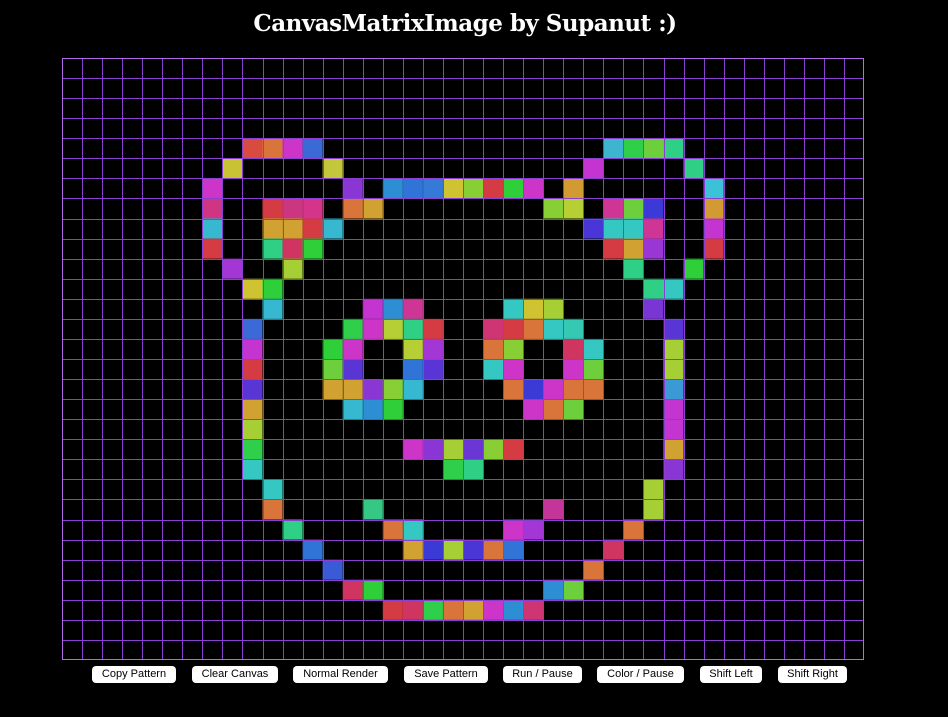 The height and width of the screenshot is (717, 948). What do you see at coordinates (446, 674) in the screenshot?
I see `save-pattern-button: Save Pattern` at bounding box center [446, 674].